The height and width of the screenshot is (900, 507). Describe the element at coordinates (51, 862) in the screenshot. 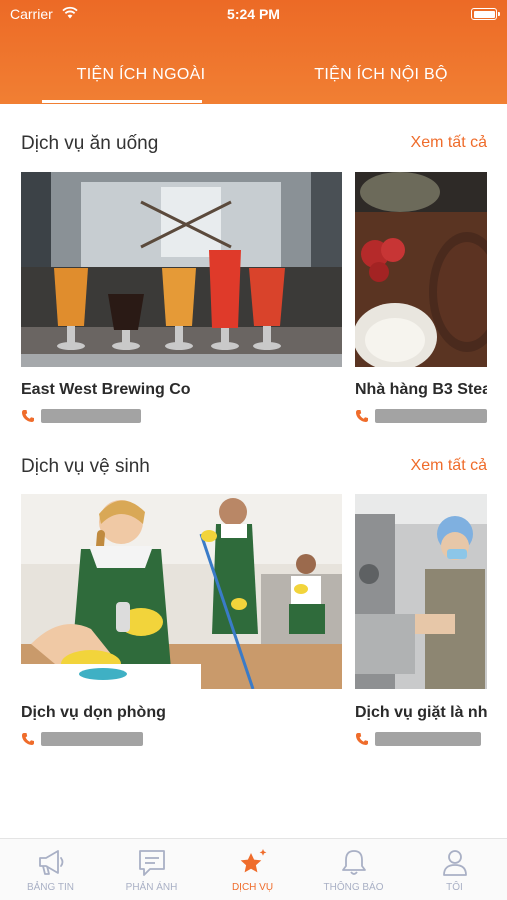

I see `megaphone-icon` at that location.